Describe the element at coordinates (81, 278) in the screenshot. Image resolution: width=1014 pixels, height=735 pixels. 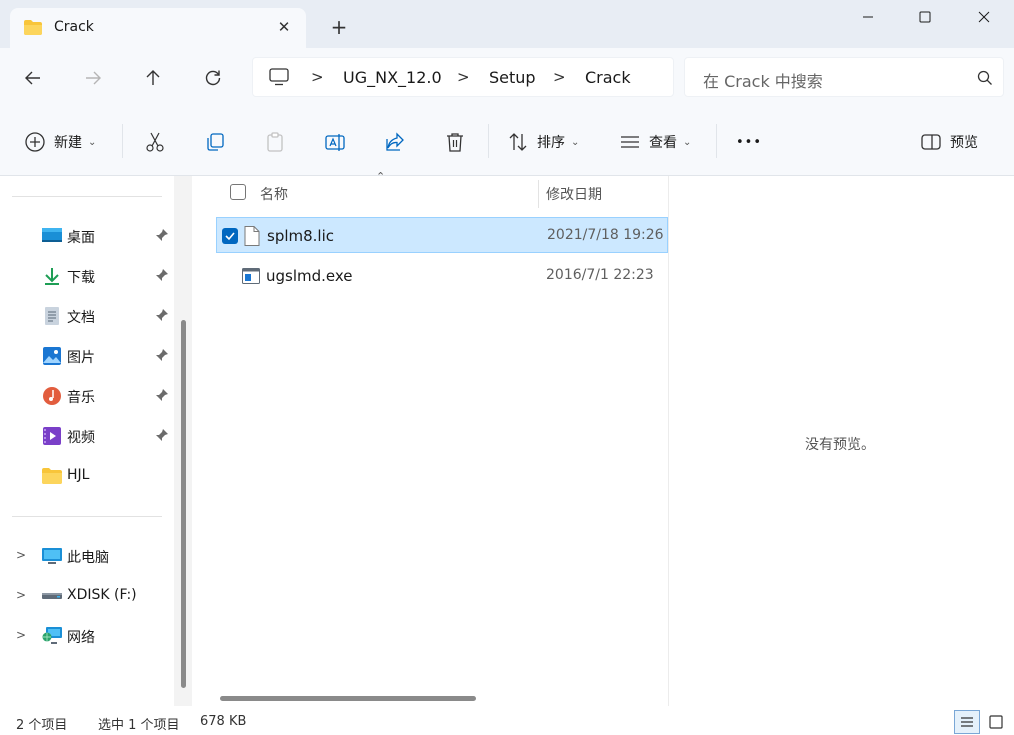
I see `sidebar-item-label: 下载` at that location.